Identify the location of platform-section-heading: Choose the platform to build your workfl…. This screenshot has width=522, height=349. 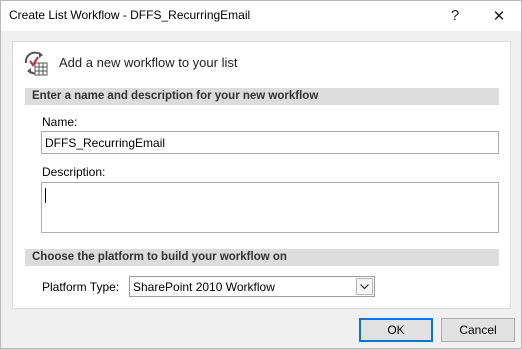
(159, 257).